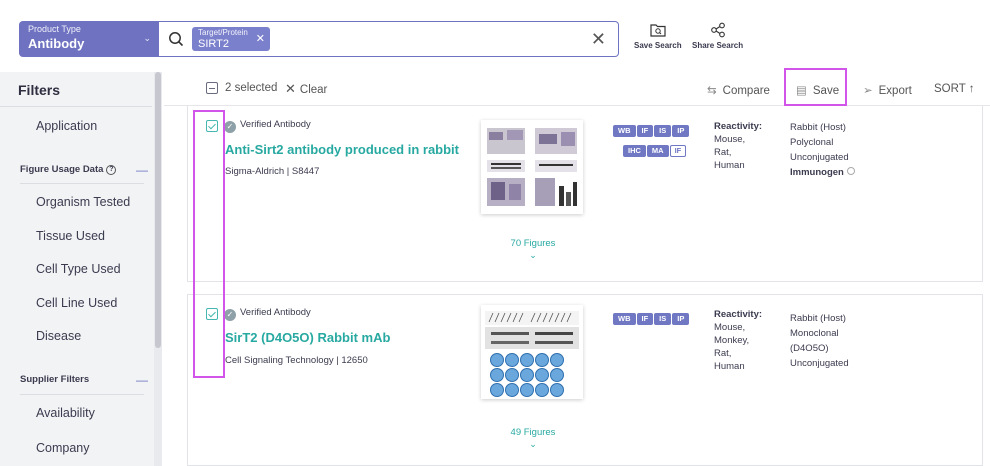 This screenshot has height=466, width=990. I want to click on filters-title: Filters, so click(39, 90).